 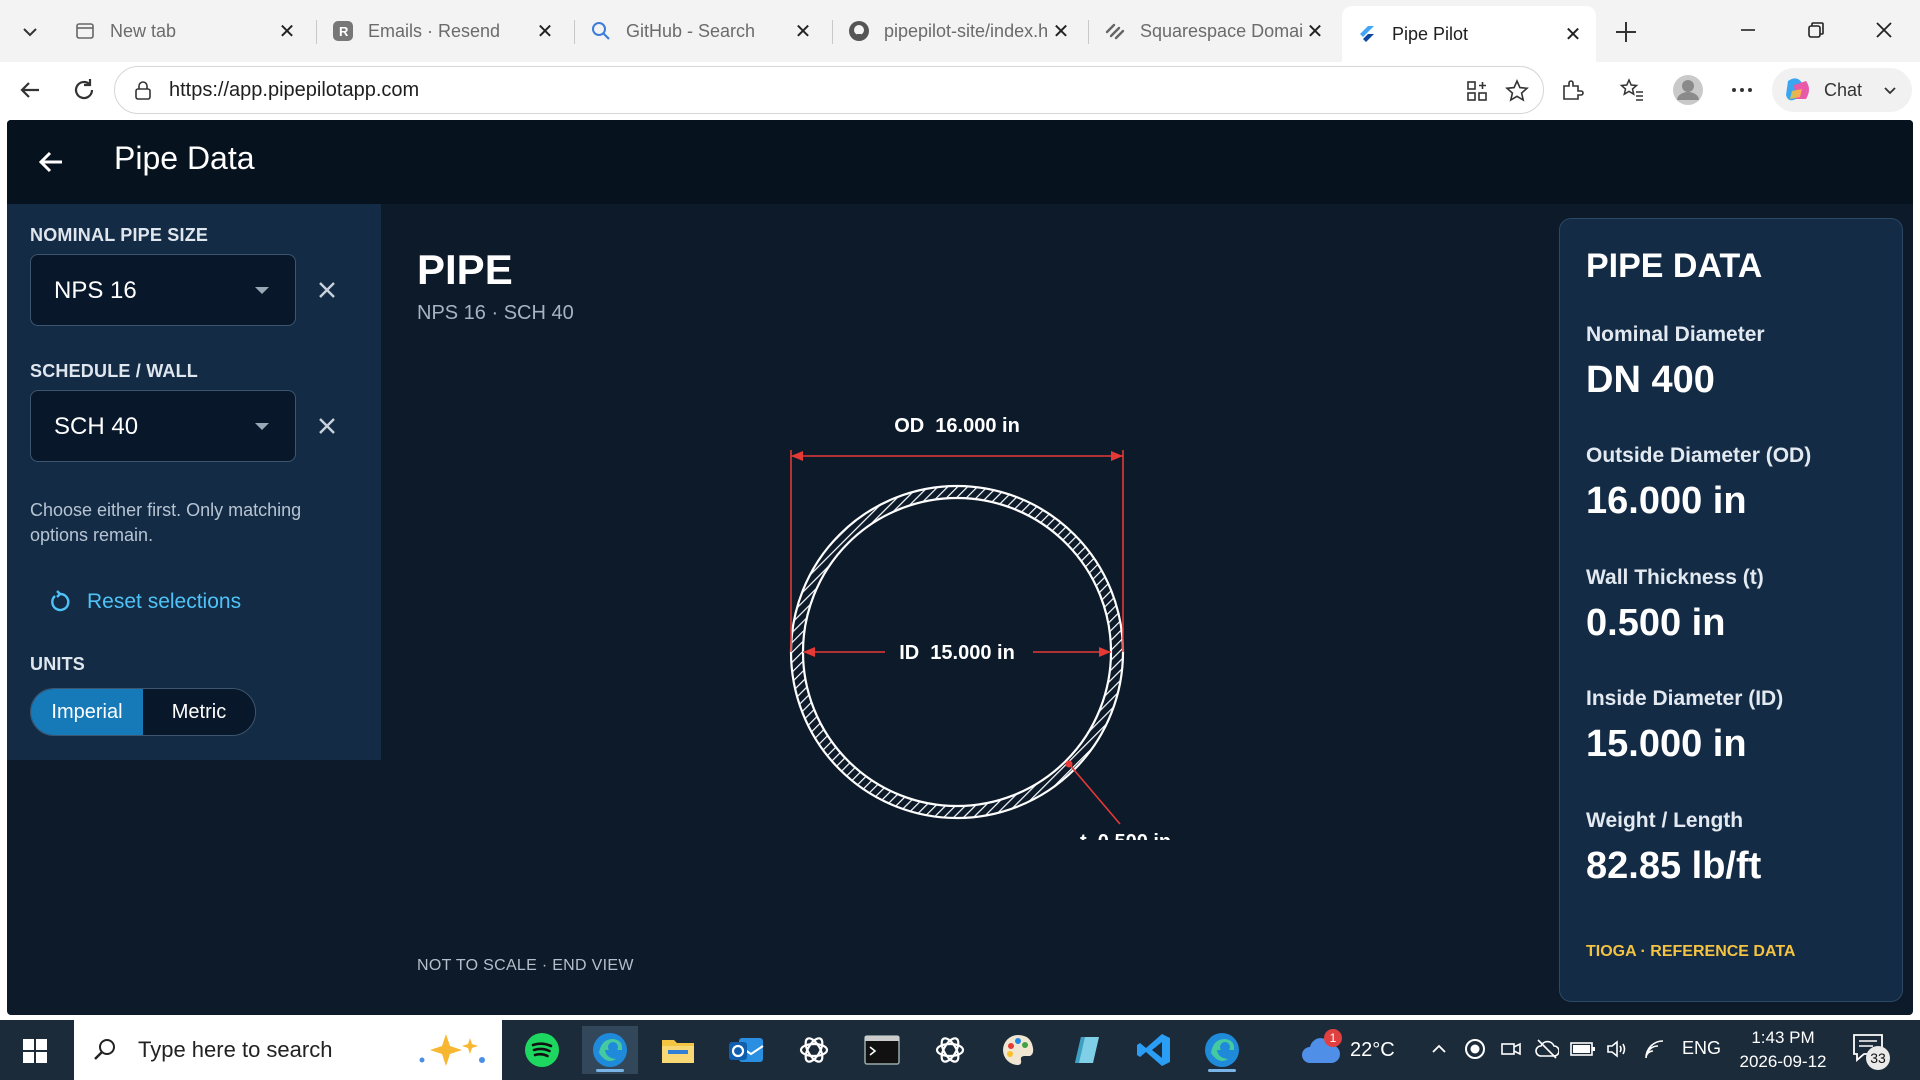 I want to click on tab-separator, so click(x=316, y=32).